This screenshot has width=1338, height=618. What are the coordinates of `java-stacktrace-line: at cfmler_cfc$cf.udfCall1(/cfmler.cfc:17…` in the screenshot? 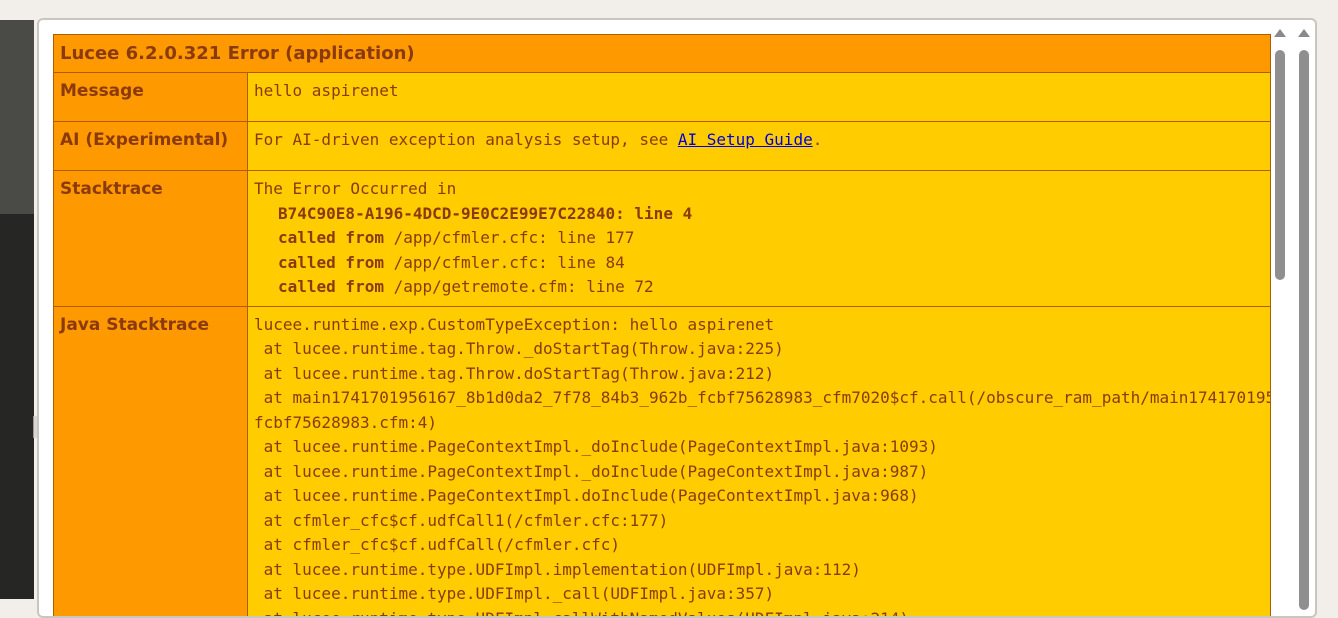 It's located at (759, 521).